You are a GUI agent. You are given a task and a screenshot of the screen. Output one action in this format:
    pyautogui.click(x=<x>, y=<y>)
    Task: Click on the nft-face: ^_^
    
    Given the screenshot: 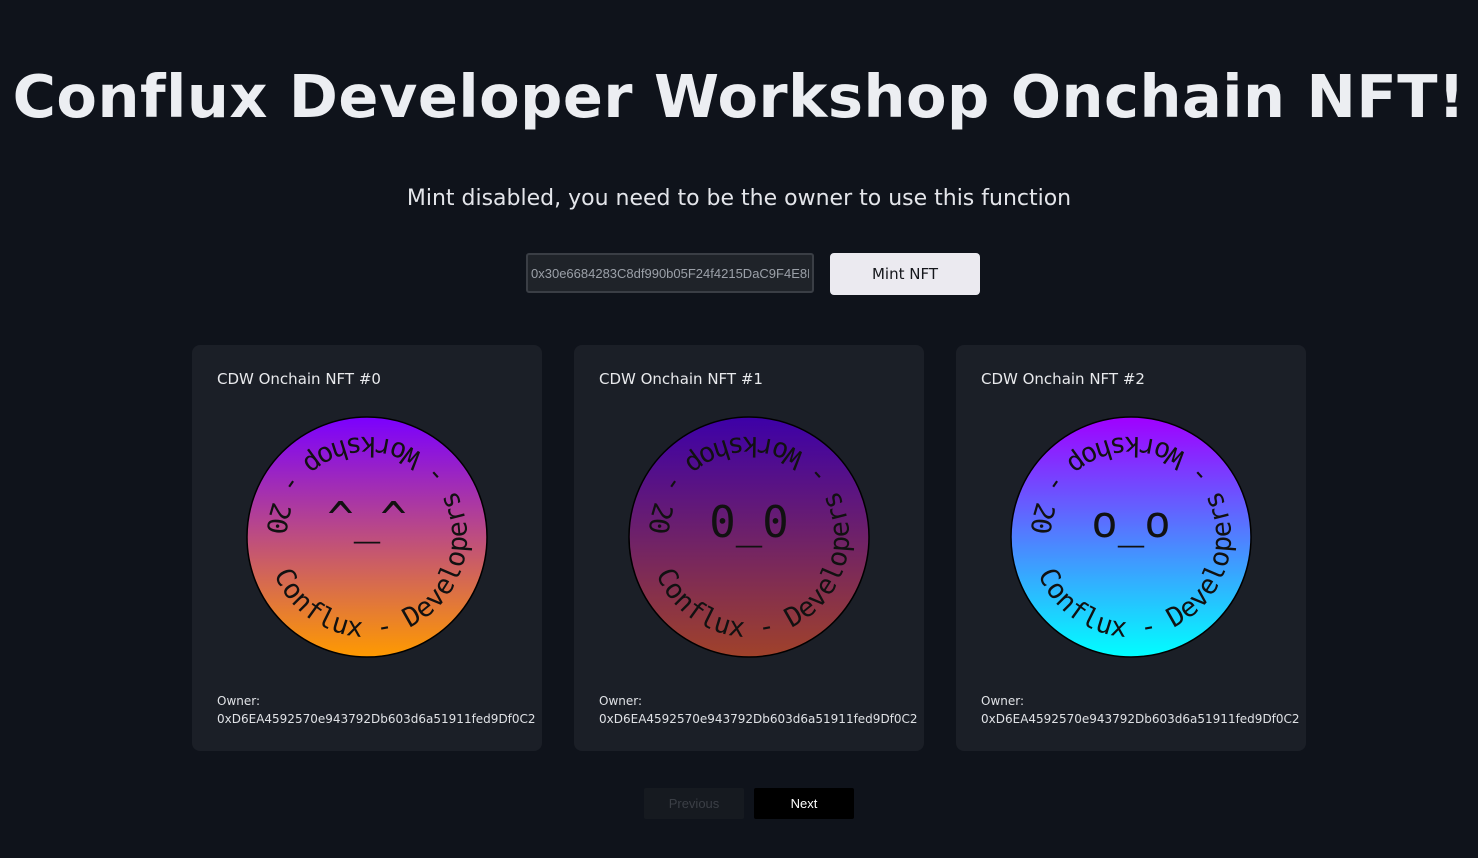 What is the action you would take?
    pyautogui.click(x=366, y=518)
    